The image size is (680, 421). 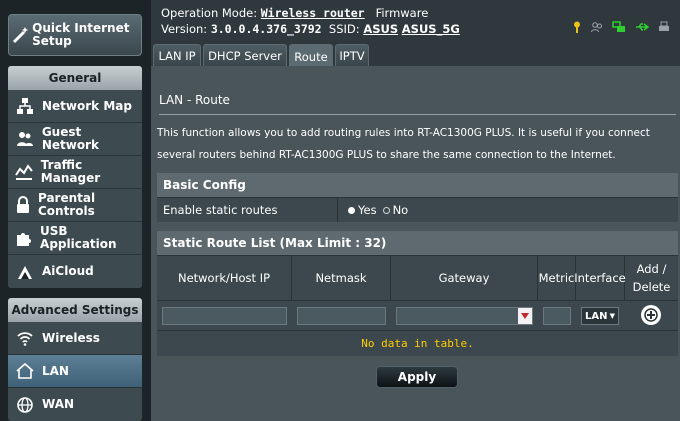 What do you see at coordinates (25, 405) in the screenshot?
I see `globe-icon` at bounding box center [25, 405].